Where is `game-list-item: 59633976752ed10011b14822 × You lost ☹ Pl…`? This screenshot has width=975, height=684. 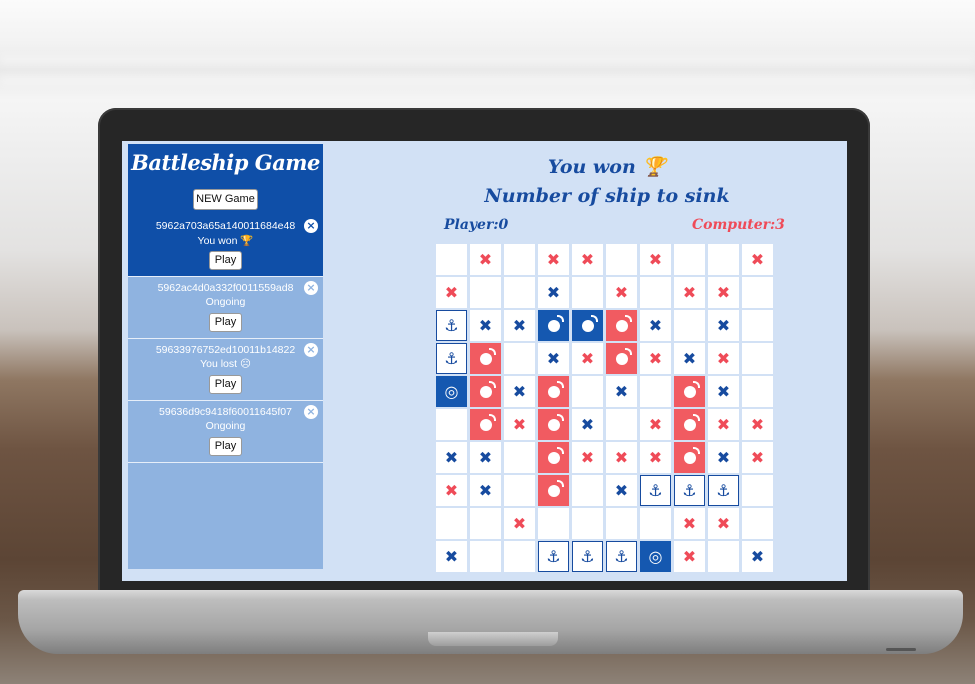
game-list-item: 59633976752ed10011b14822 × You lost ☹ Pl… is located at coordinates (225, 370).